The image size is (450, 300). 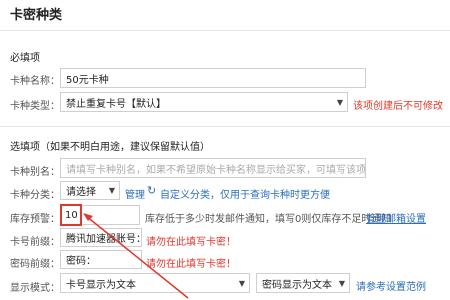 I want to click on password-prefix-warning: 请勿在此填写卡密！, so click(x=191, y=264).